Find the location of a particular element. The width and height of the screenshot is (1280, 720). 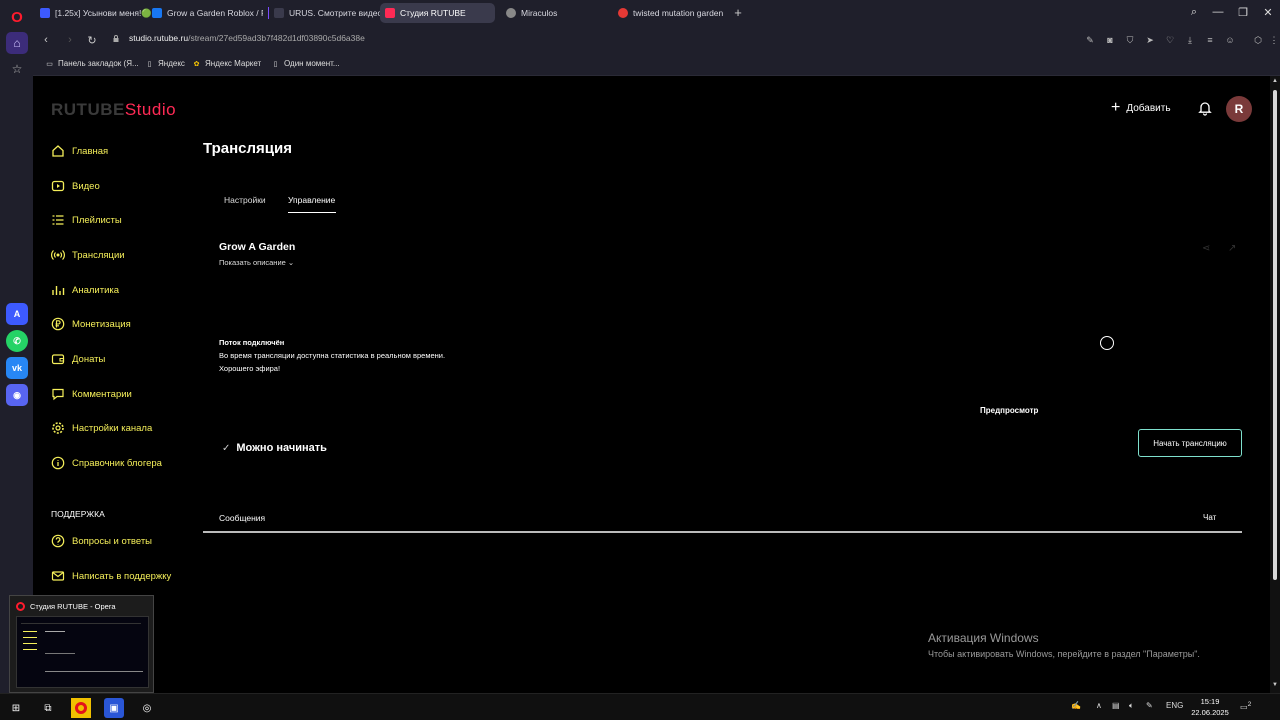

scroll-down-icon: ▼ is located at coordinates (1275, 685).